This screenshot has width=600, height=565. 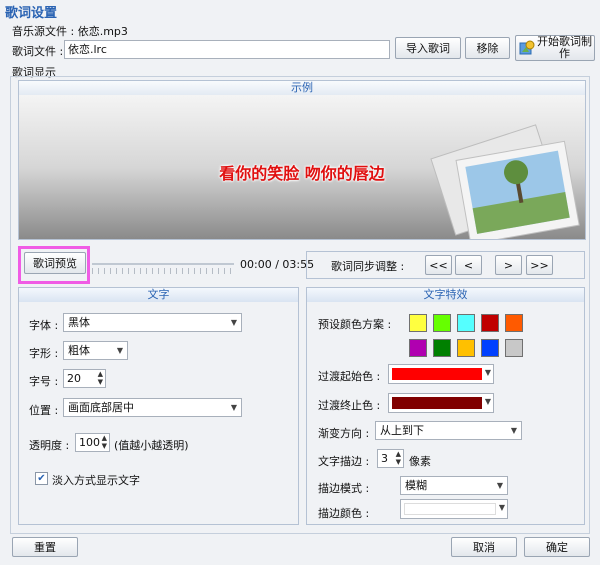 What do you see at coordinates (454, 485) in the screenshot?
I see `outline-mode-select: 模糊 ▼` at bounding box center [454, 485].